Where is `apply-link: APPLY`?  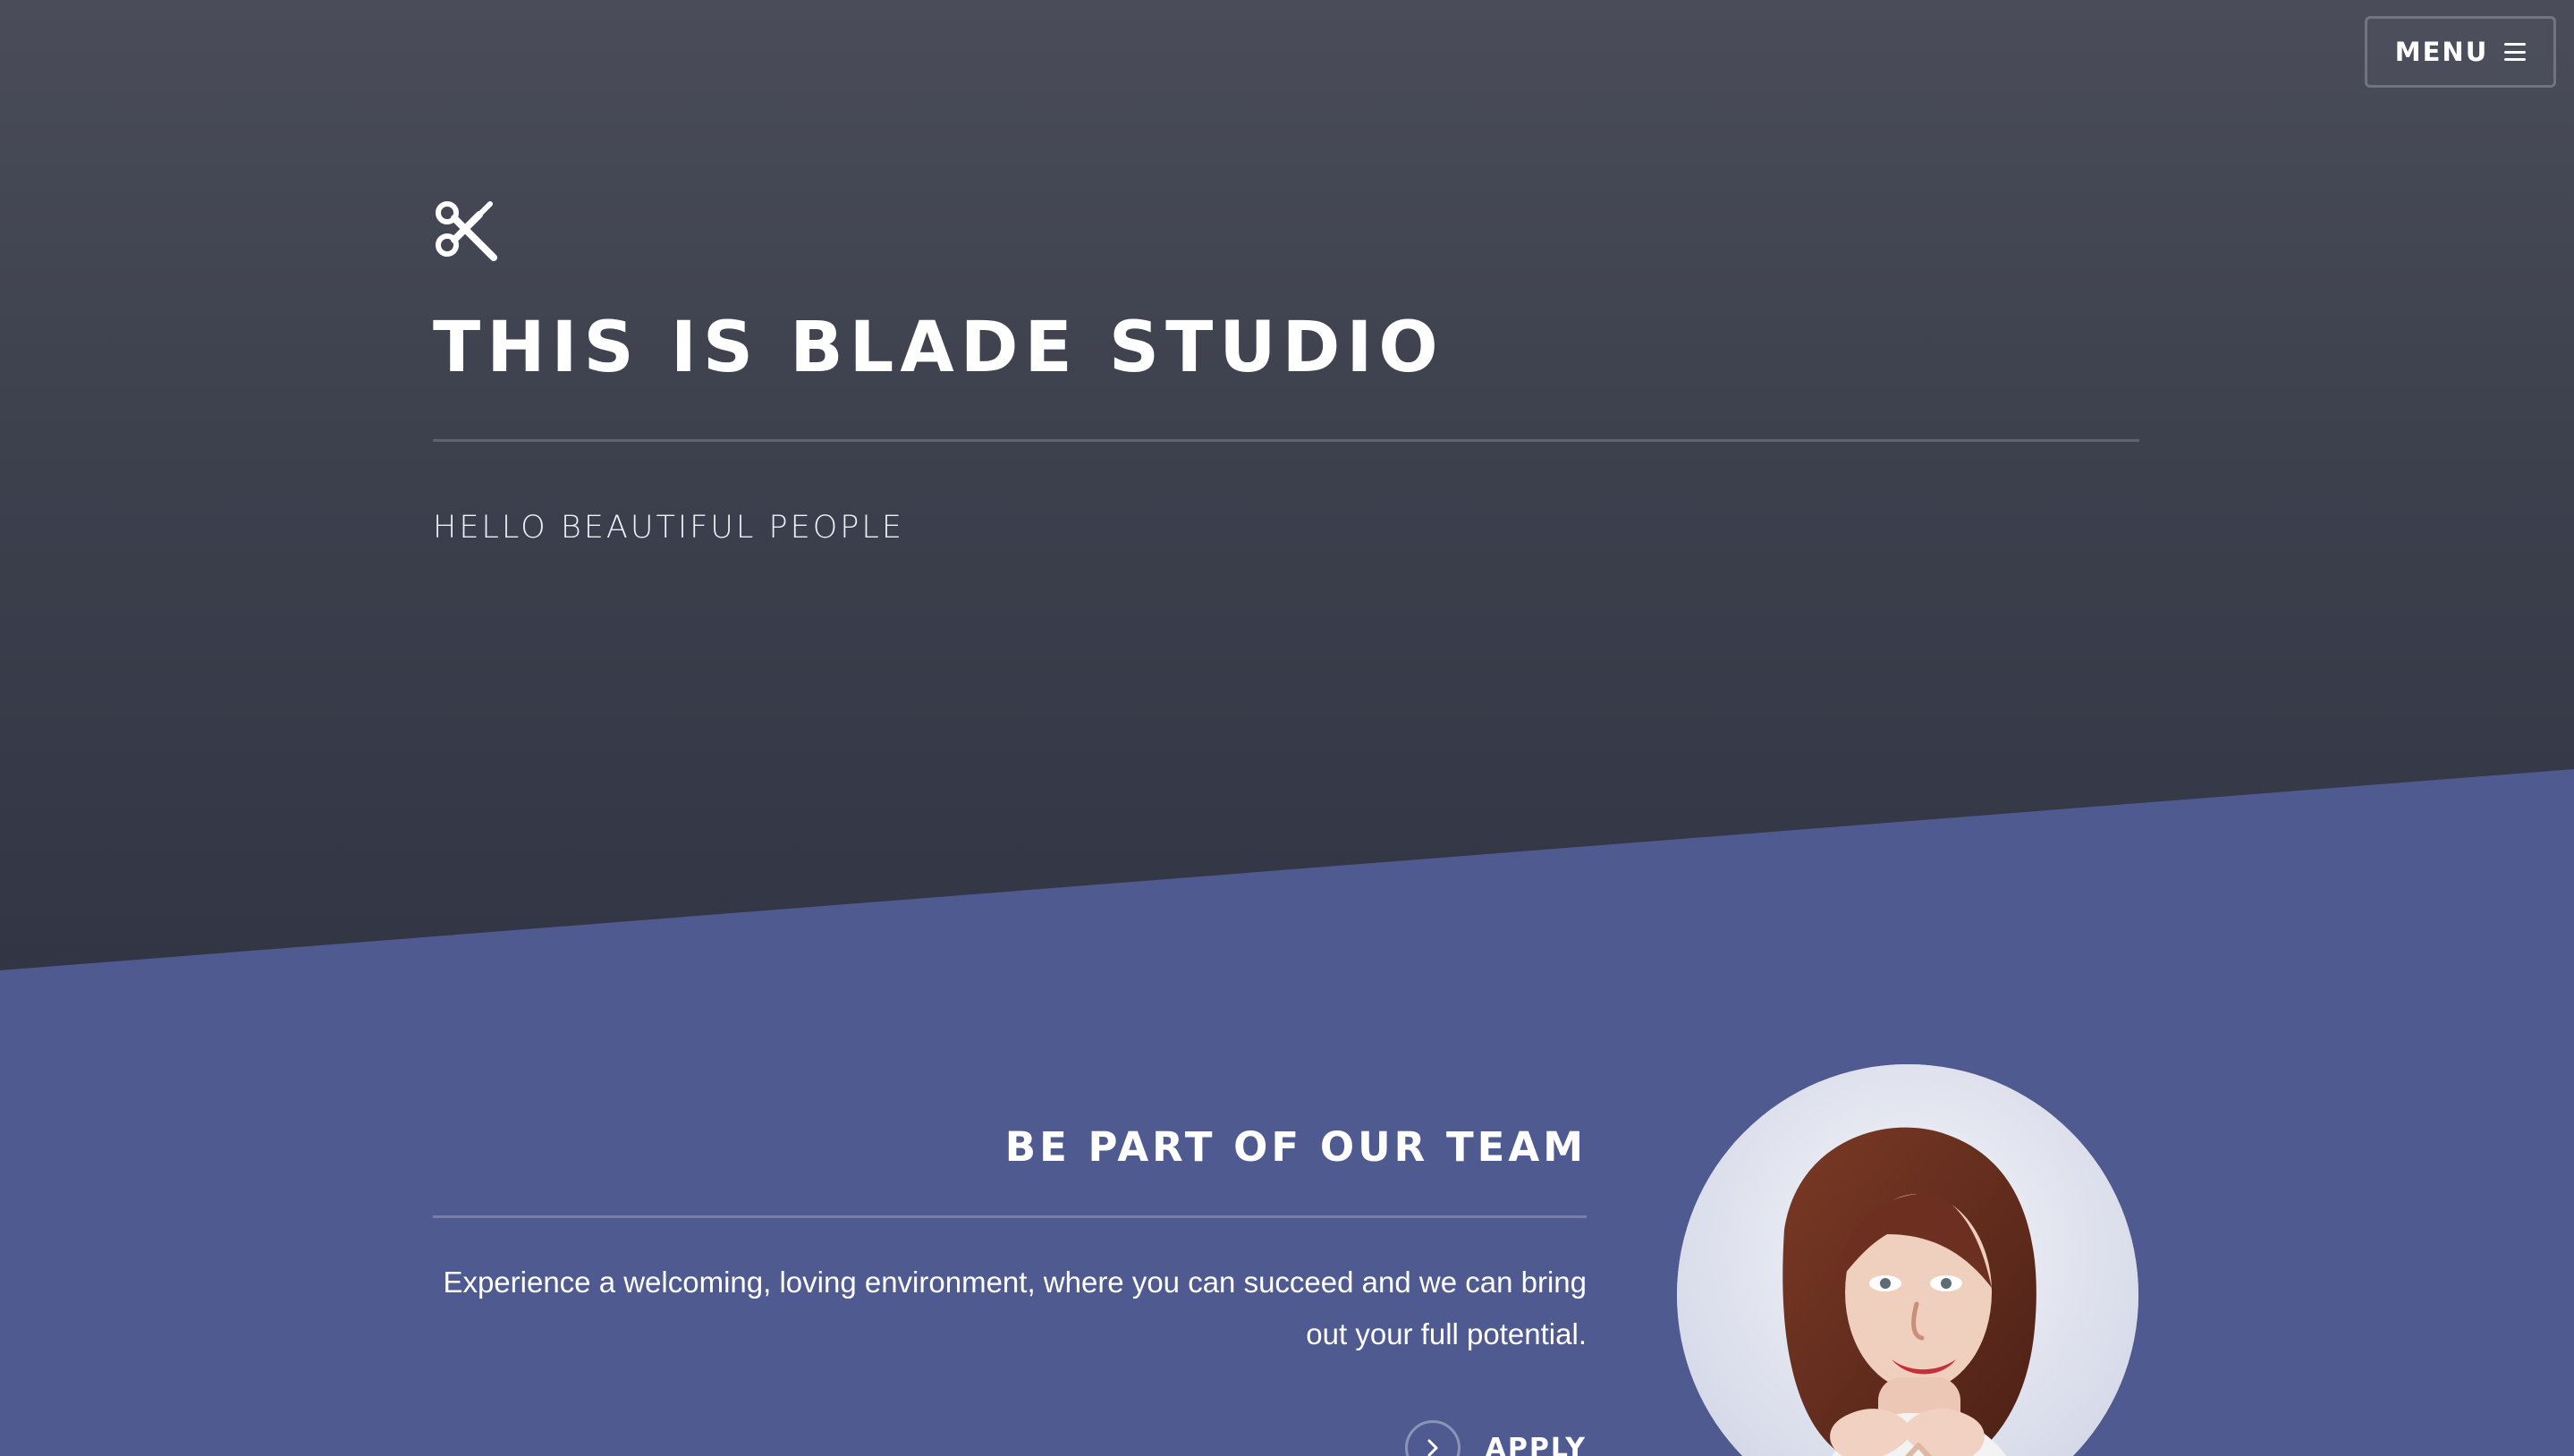 apply-link: APPLY is located at coordinates (1495, 1438).